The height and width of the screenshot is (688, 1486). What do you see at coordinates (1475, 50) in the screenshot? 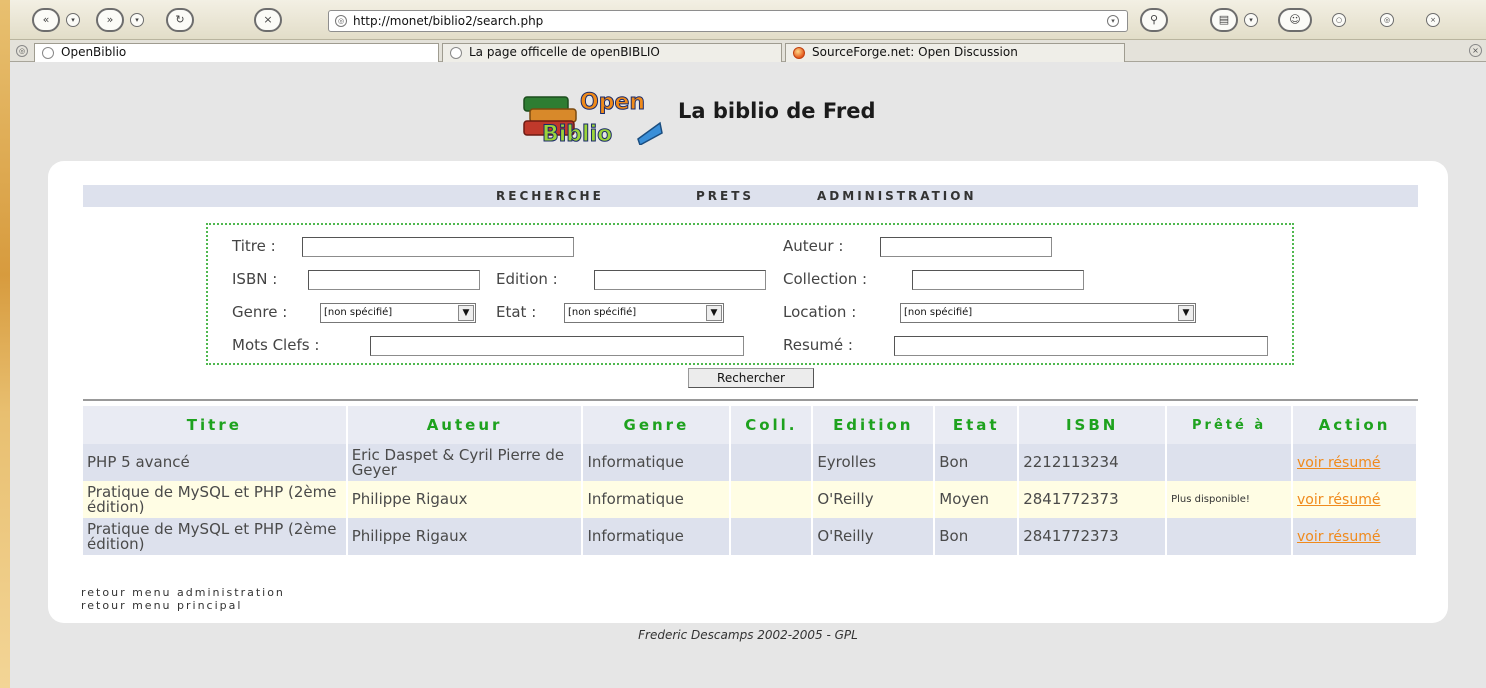
I see `close-tab-icon: ×` at bounding box center [1475, 50].